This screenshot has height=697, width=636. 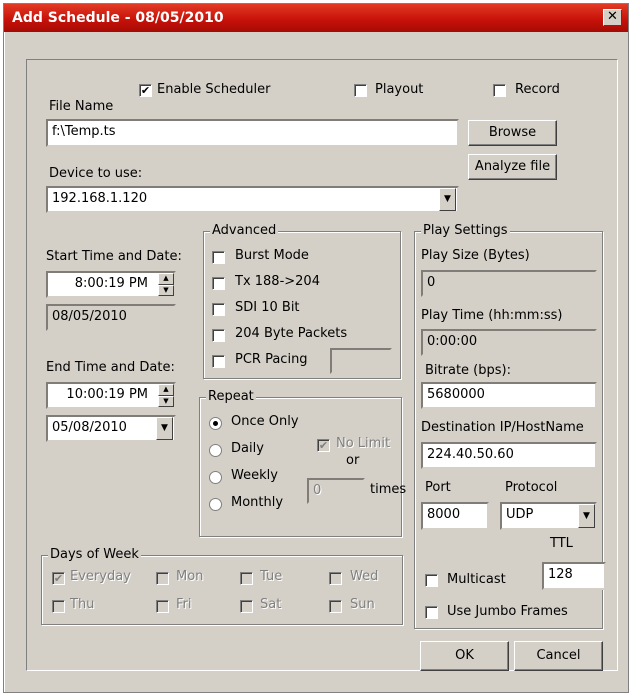 What do you see at coordinates (215, 450) in the screenshot?
I see `daily-radio` at bounding box center [215, 450].